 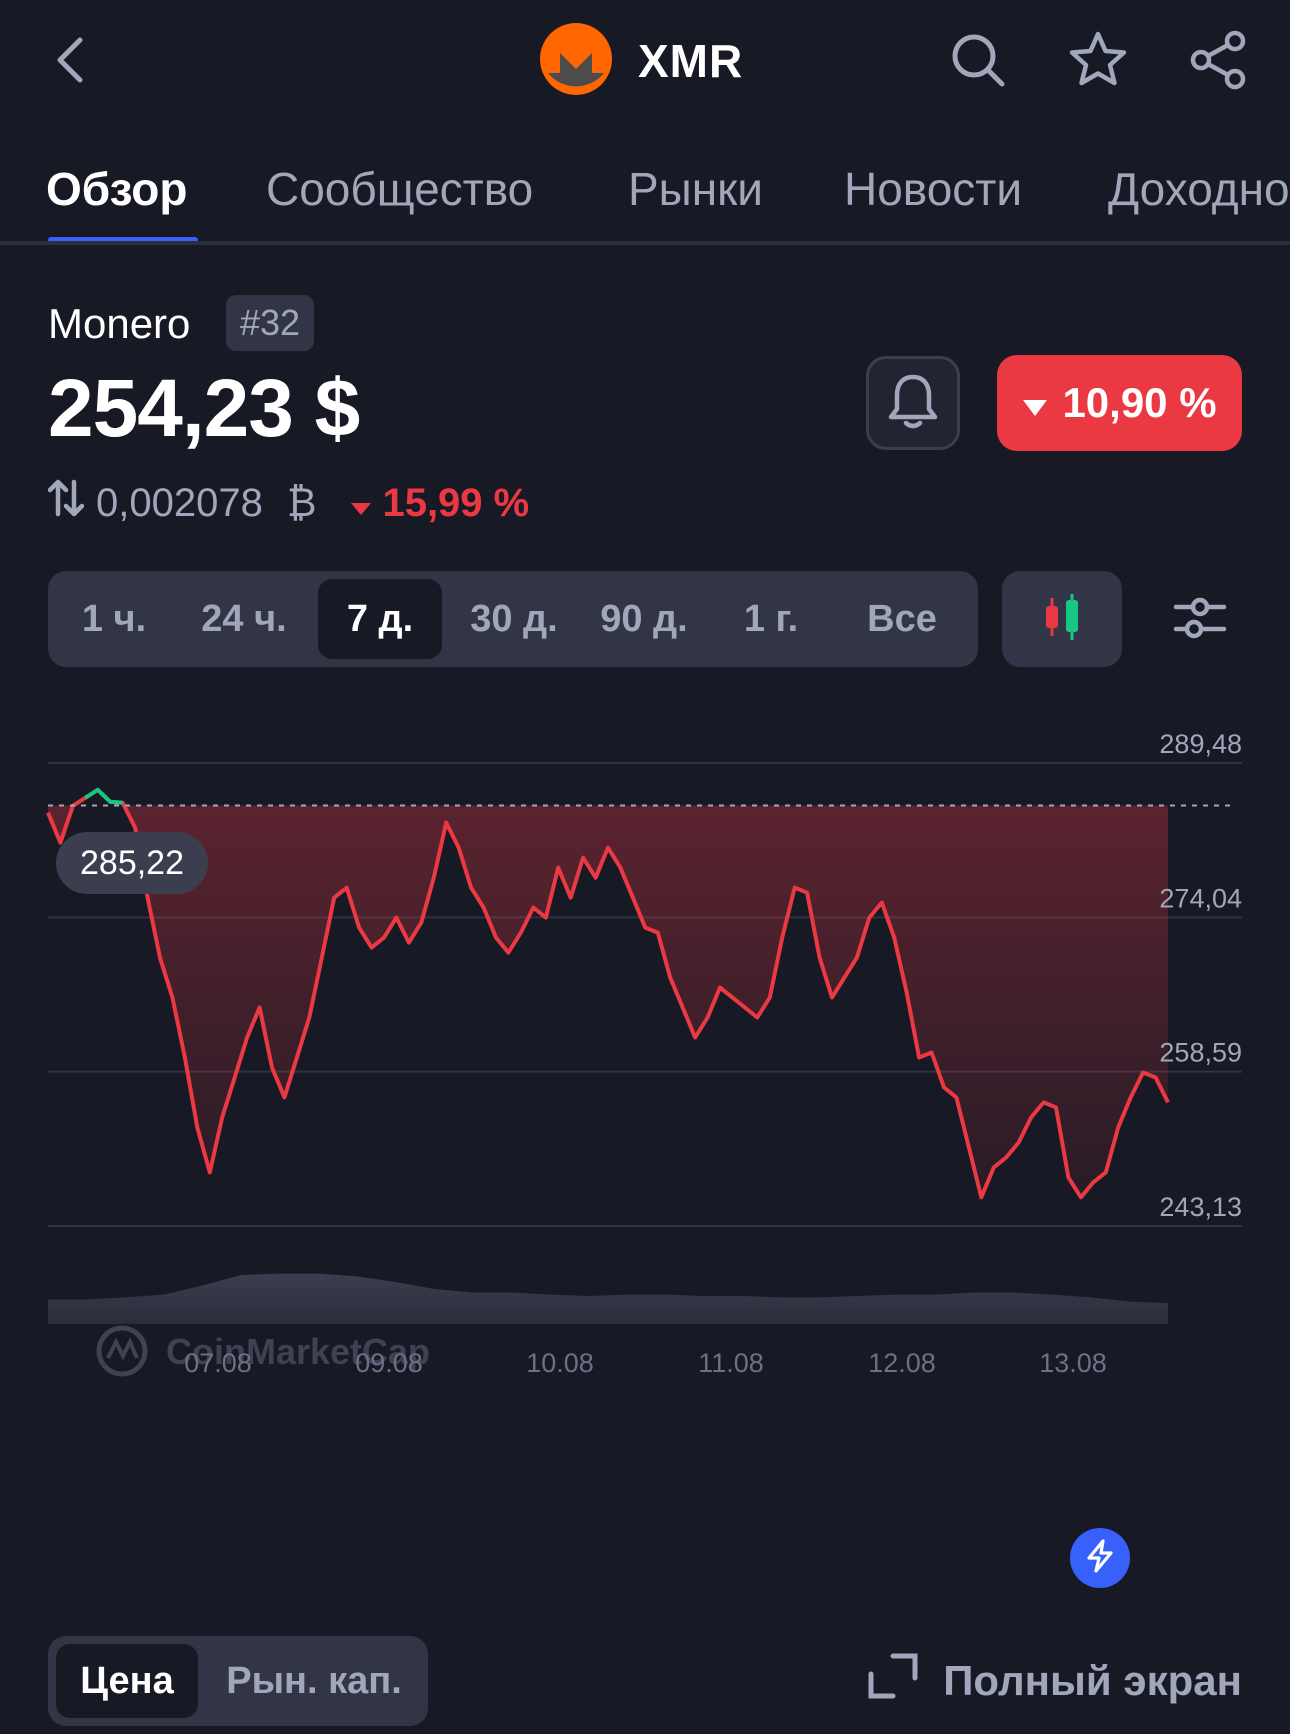 What do you see at coordinates (117, 189) in the screenshot?
I see `tab-overview: Обзор` at bounding box center [117, 189].